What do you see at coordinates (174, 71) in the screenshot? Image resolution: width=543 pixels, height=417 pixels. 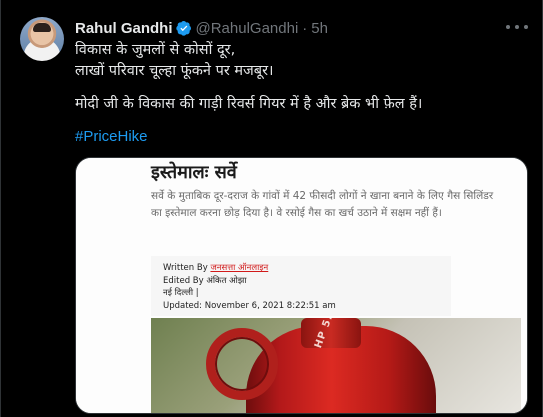 I see `tweet-line-2: लाखों परिवार चूल्हा फूंकने पर मजबूर।` at bounding box center [174, 71].